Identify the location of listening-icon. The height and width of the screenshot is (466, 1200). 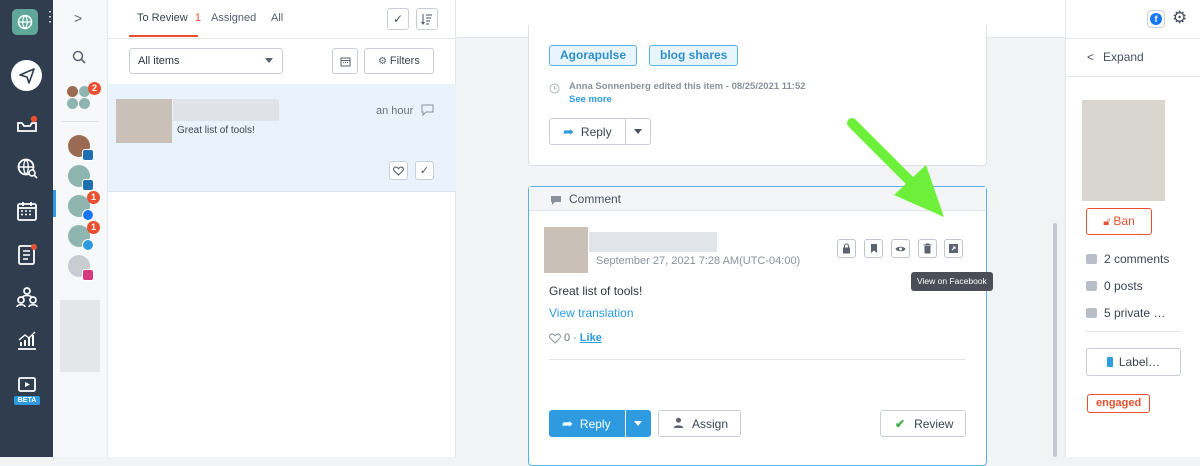
(27, 168).